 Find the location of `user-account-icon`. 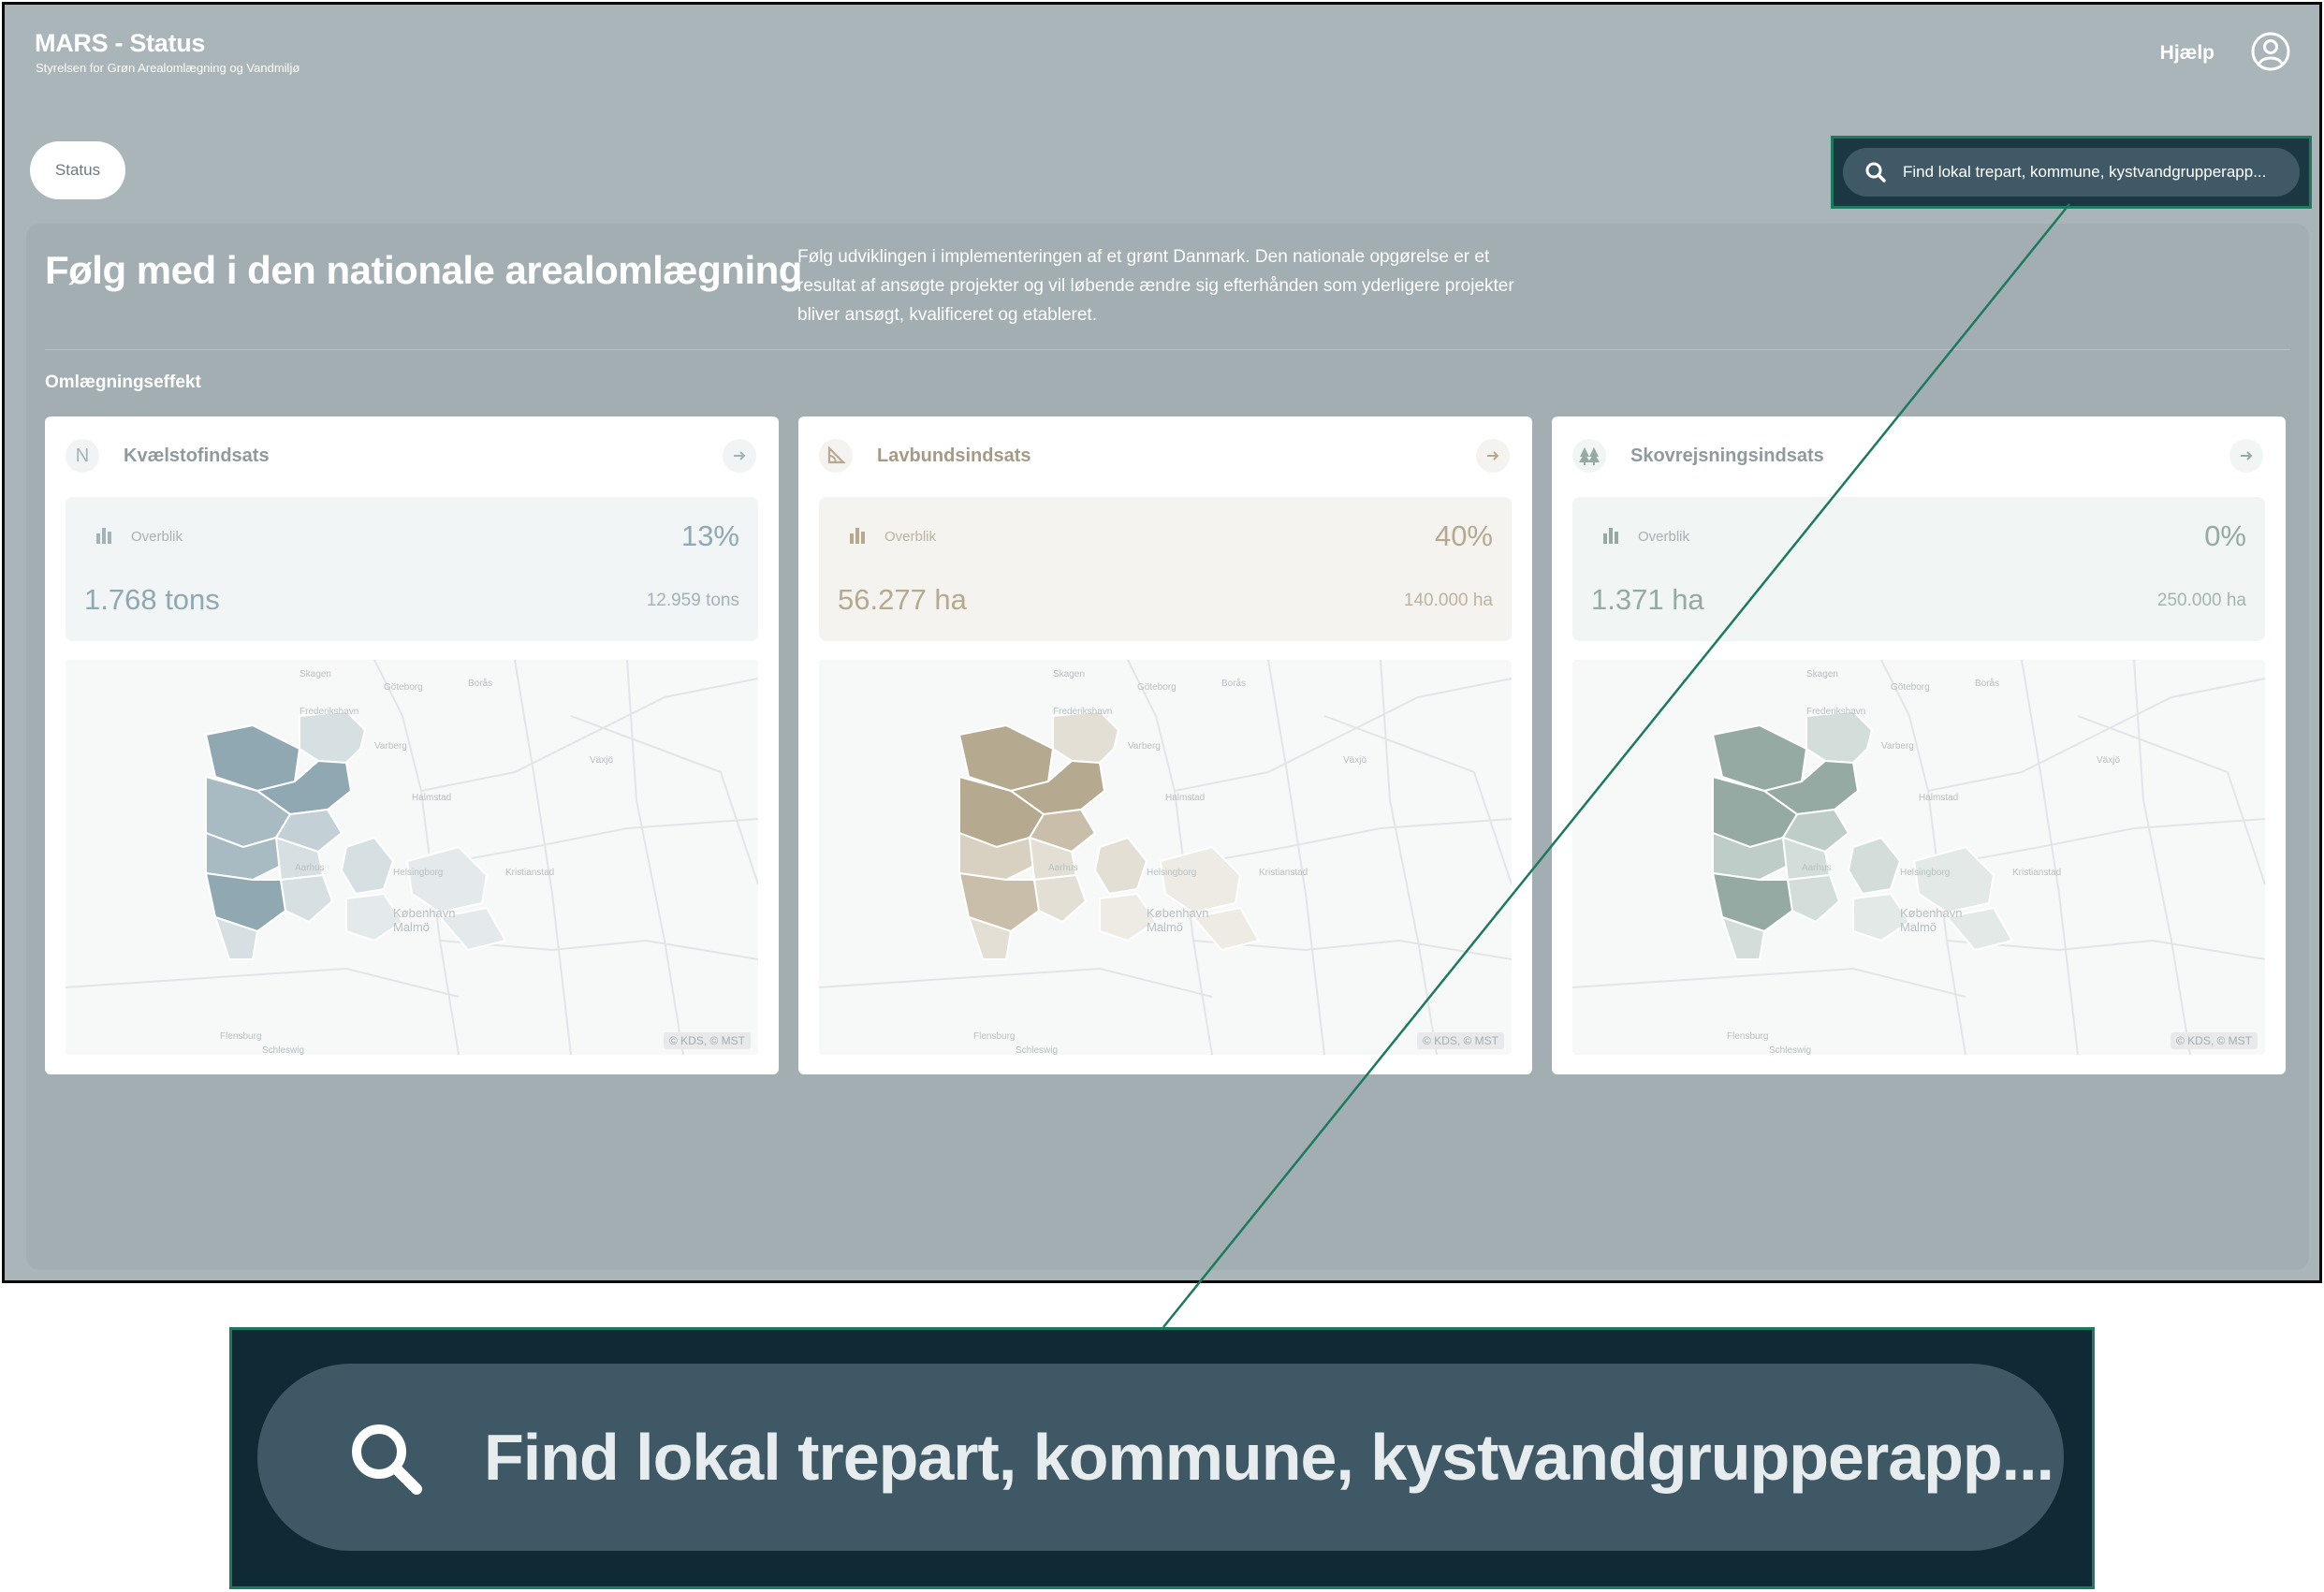

user-account-icon is located at coordinates (2270, 51).